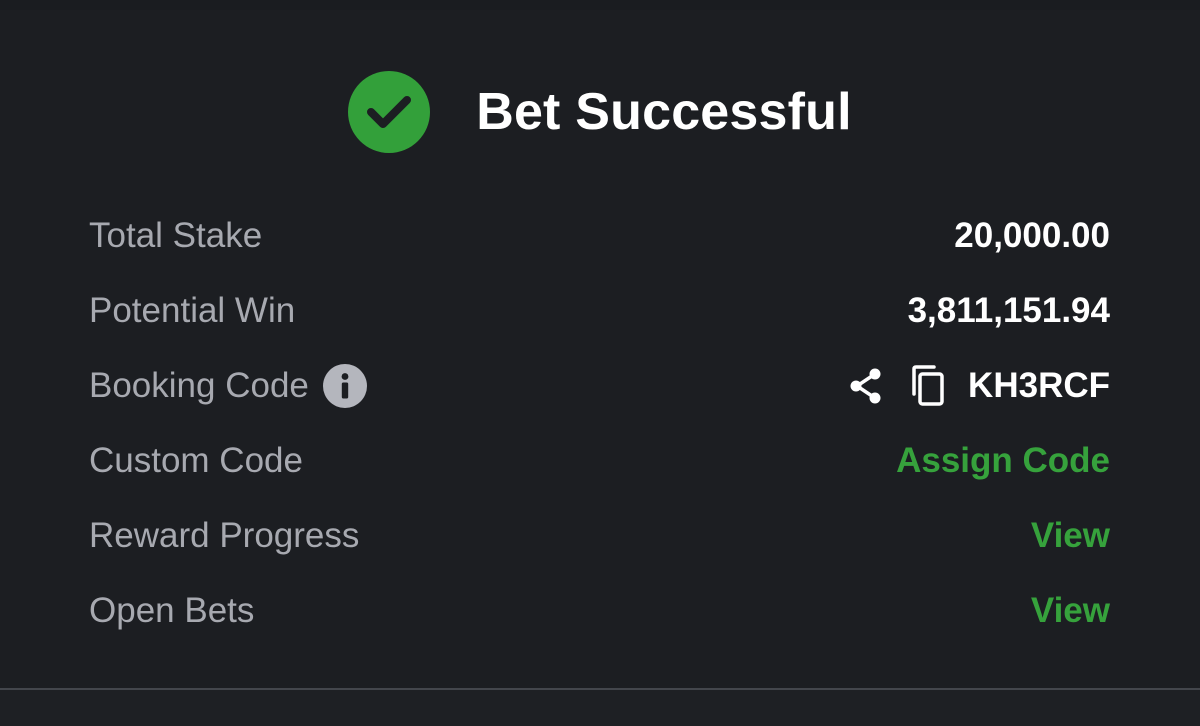 The width and height of the screenshot is (1200, 726). I want to click on success-title: Bet Successful, so click(664, 112).